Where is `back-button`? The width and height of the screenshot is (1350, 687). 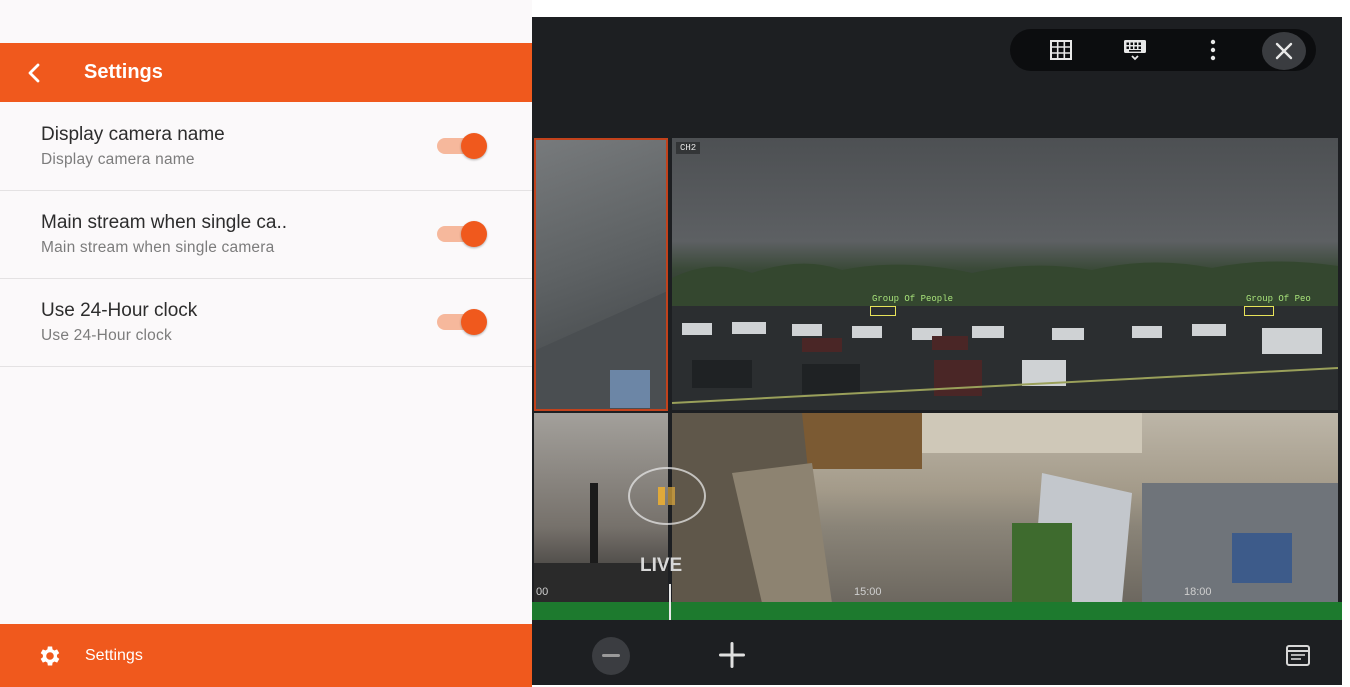 back-button is located at coordinates (47, 72).